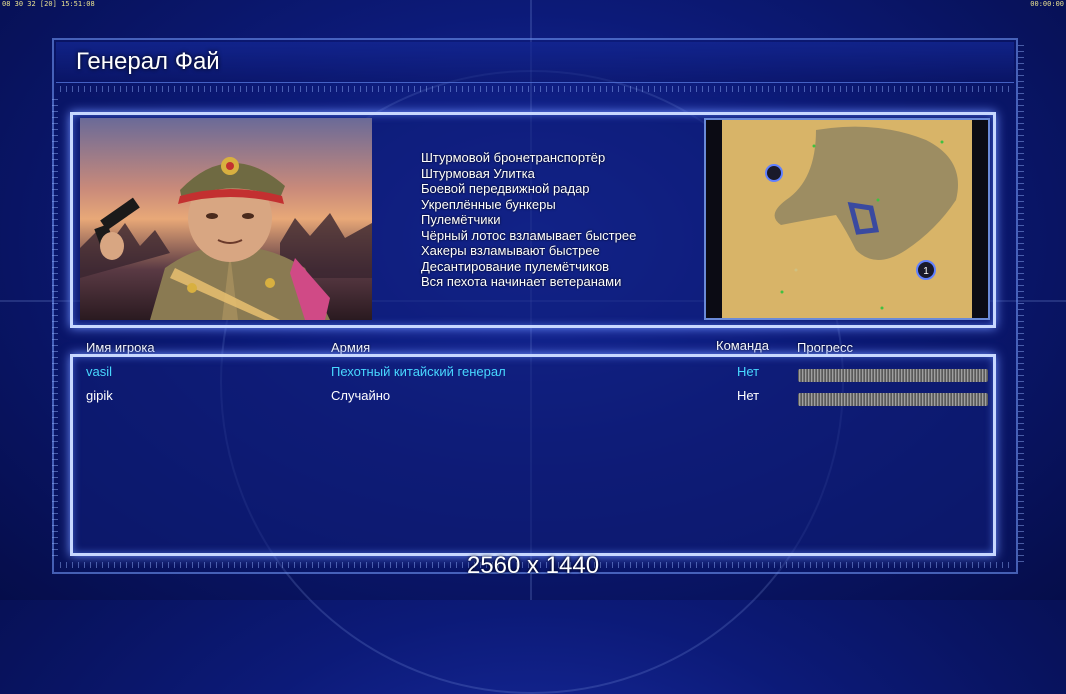 The width and height of the screenshot is (1066, 694). What do you see at coordinates (505, 188) in the screenshot?
I see `perk-item: Боевой передвижной радар` at bounding box center [505, 188].